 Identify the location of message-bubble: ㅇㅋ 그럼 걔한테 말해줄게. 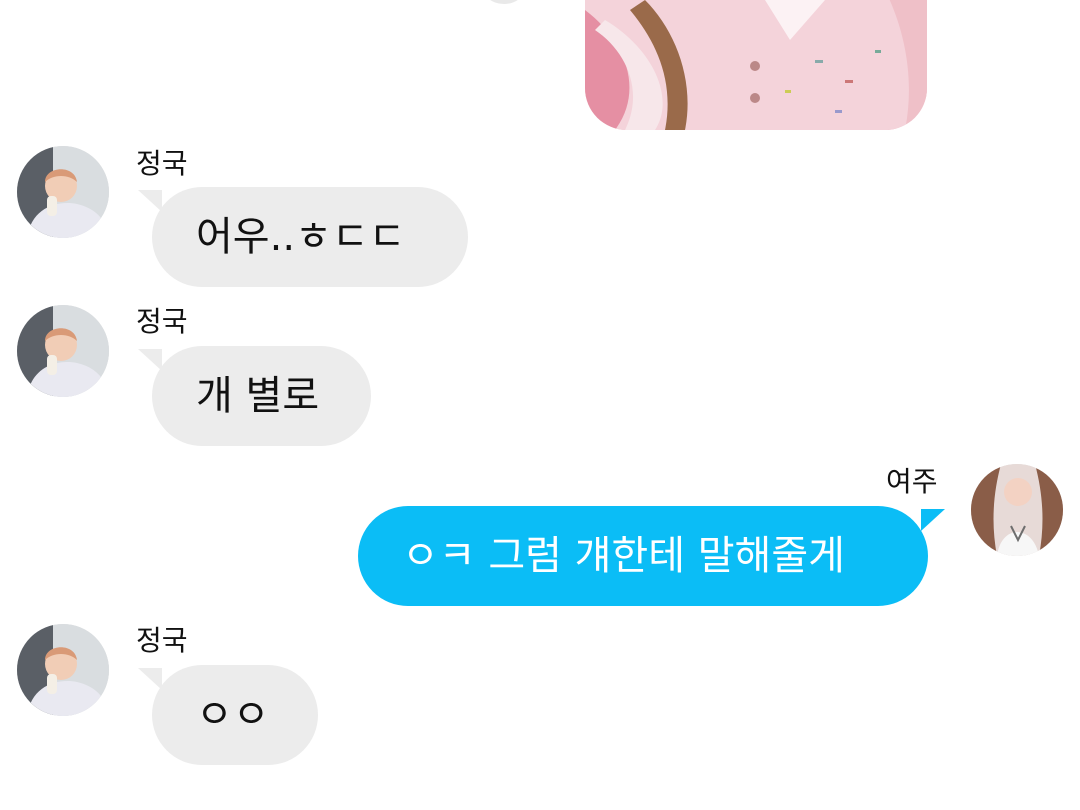
(643, 556).